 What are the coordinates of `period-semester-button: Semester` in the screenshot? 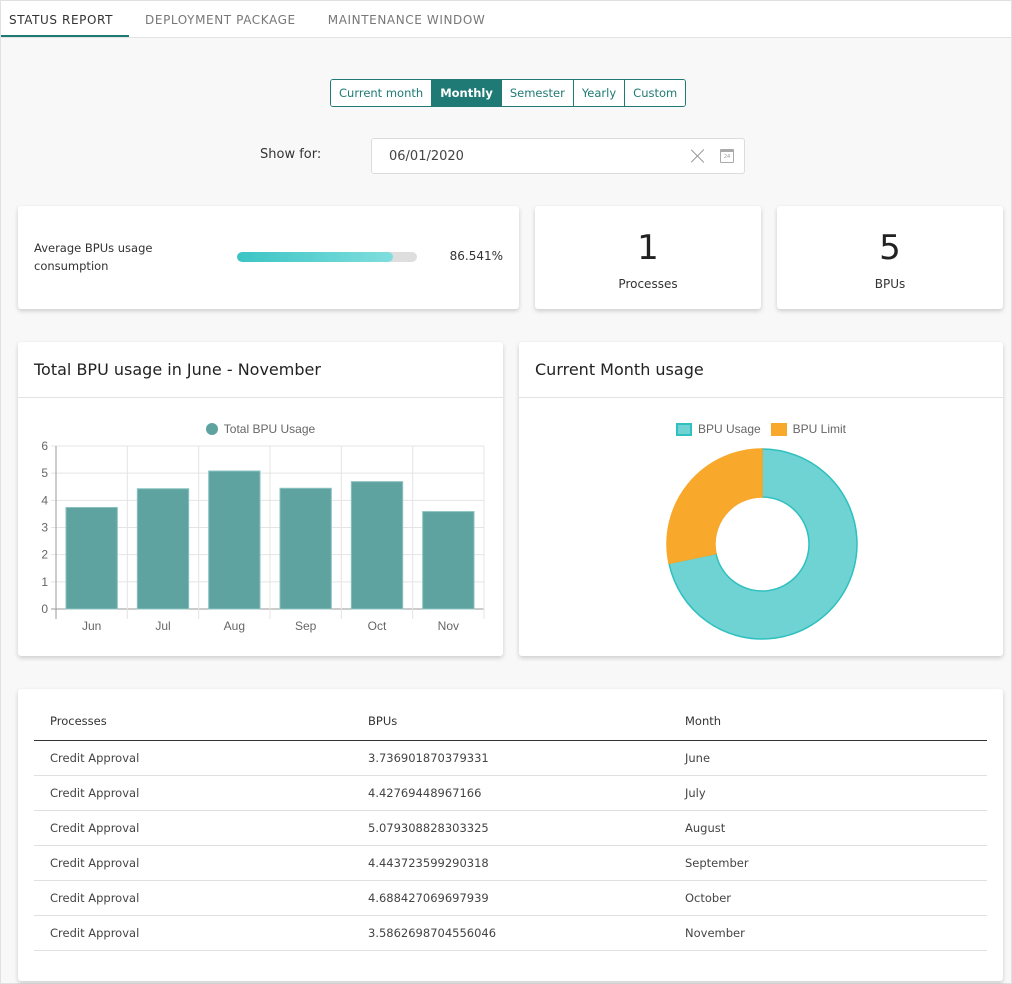 It's located at (536, 93).